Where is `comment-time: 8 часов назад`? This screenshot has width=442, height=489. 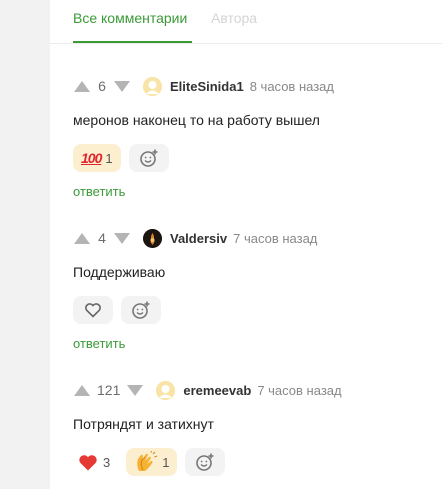
comment-time: 8 часов назад is located at coordinates (291, 86).